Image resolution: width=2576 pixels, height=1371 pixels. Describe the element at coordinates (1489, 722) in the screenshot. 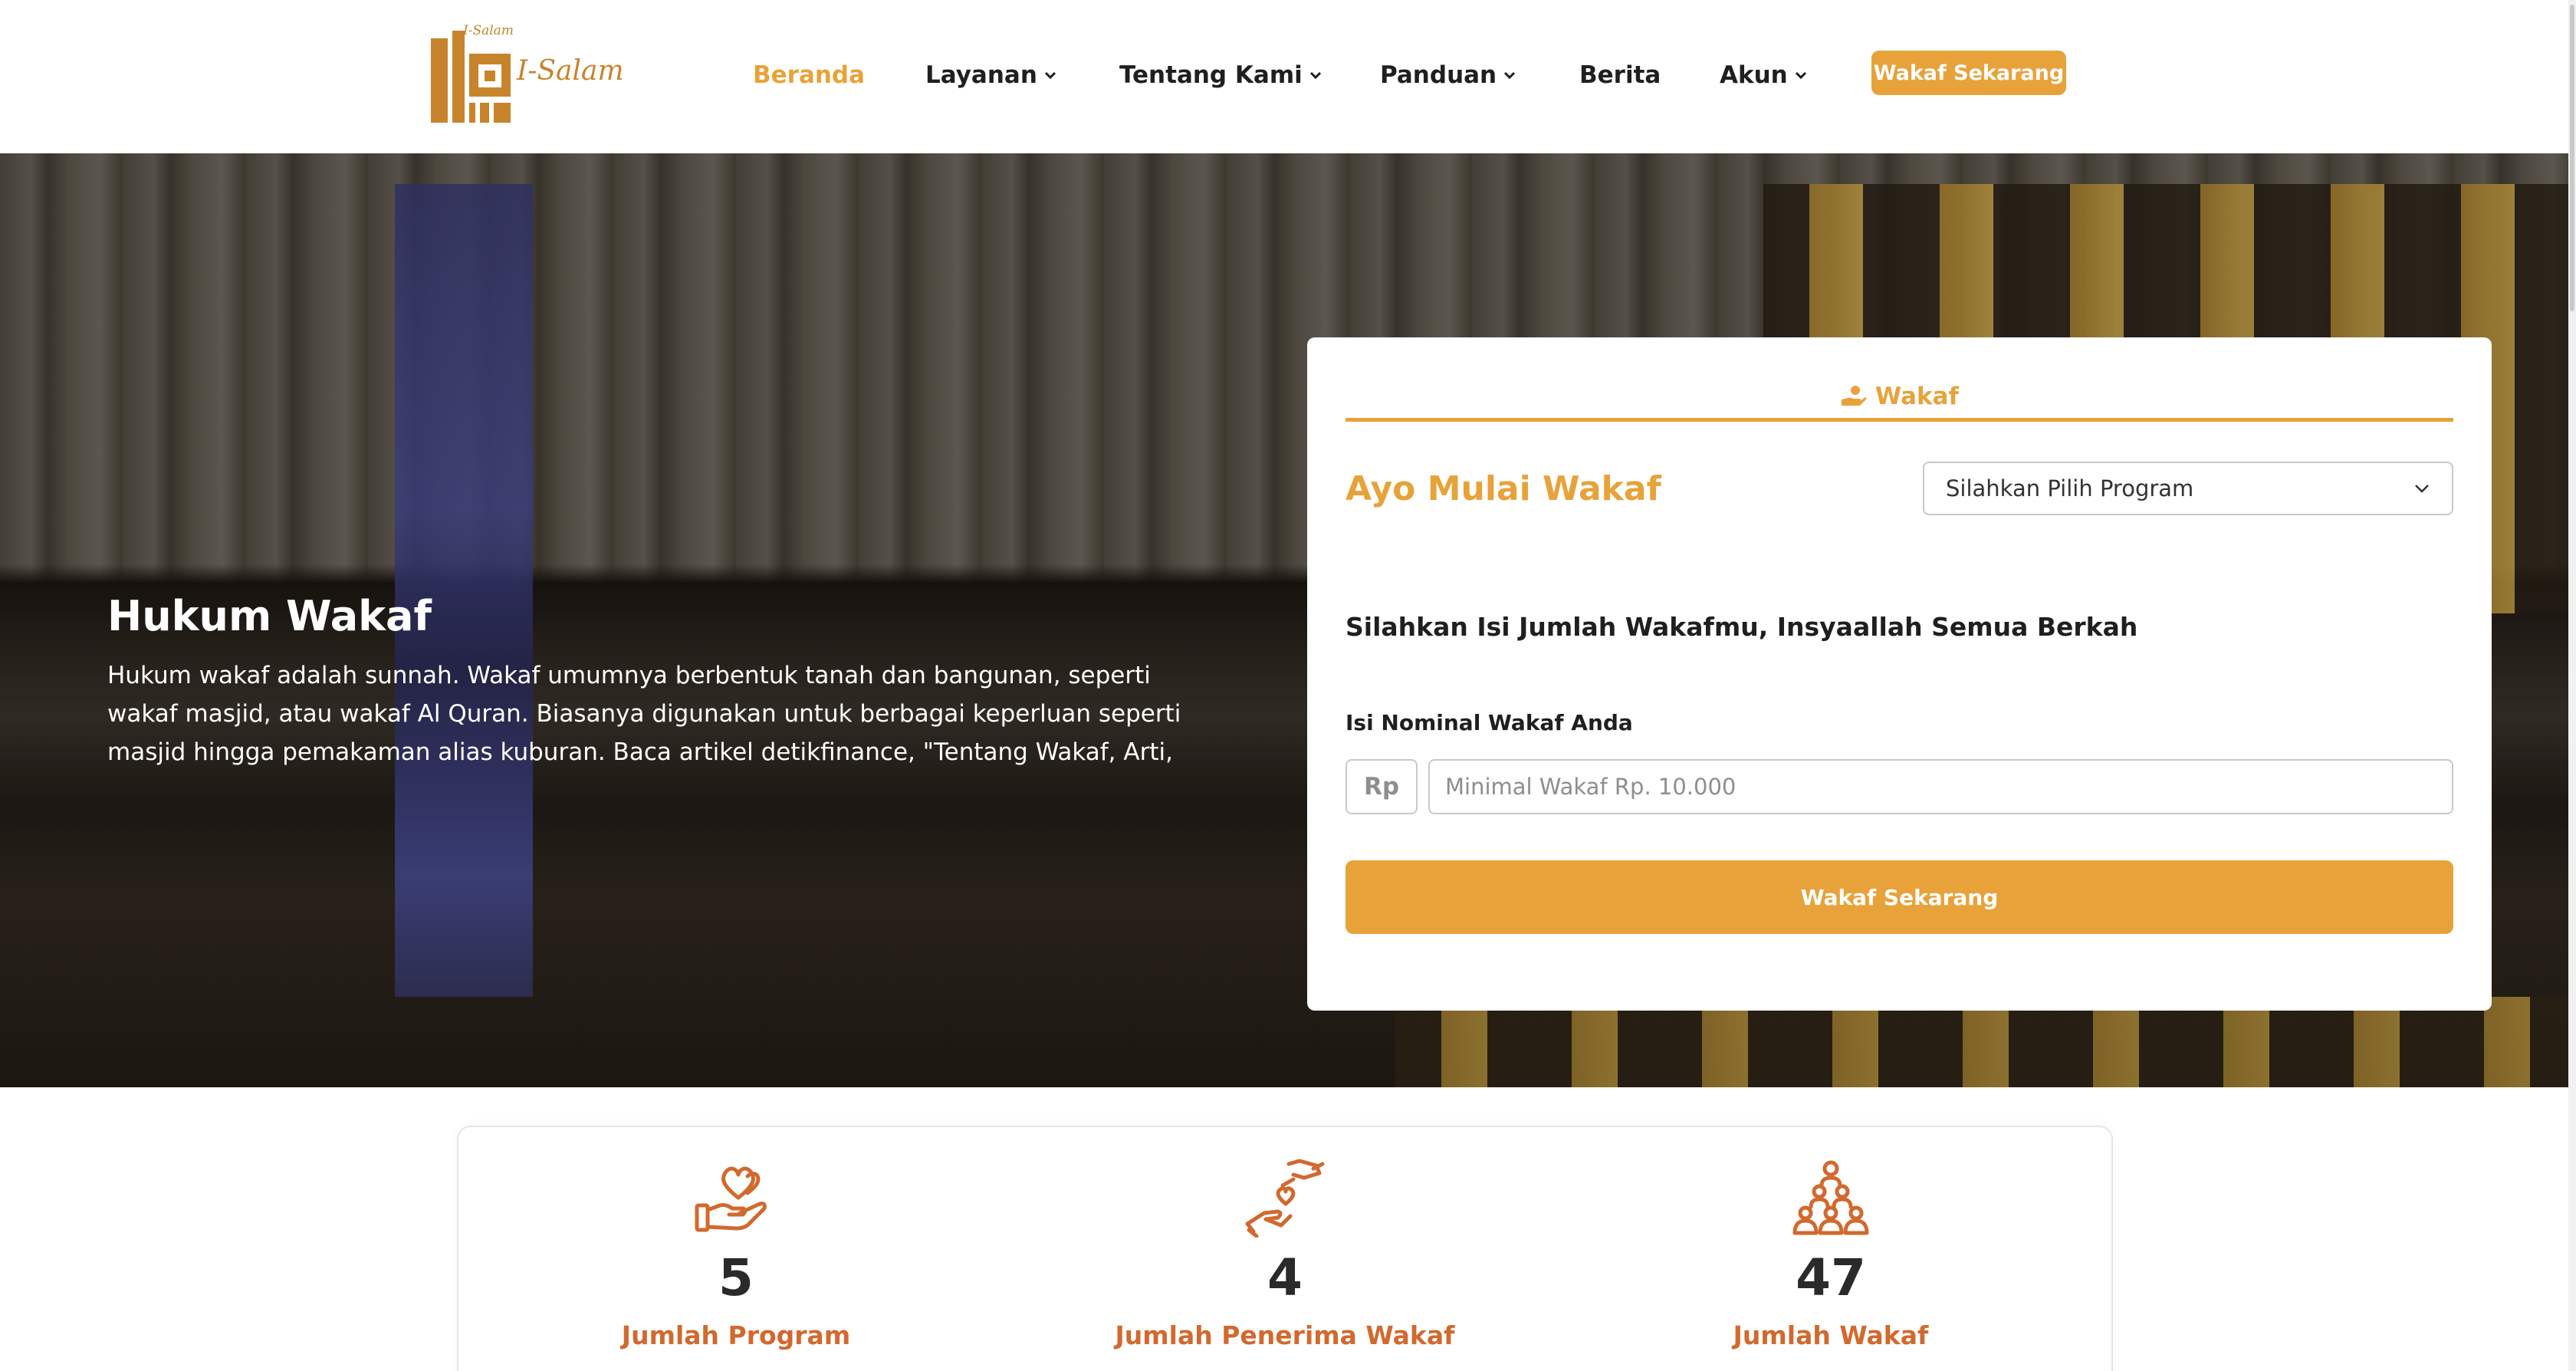

I see `amount-label: Isi Nominal Wakaf Anda` at that location.